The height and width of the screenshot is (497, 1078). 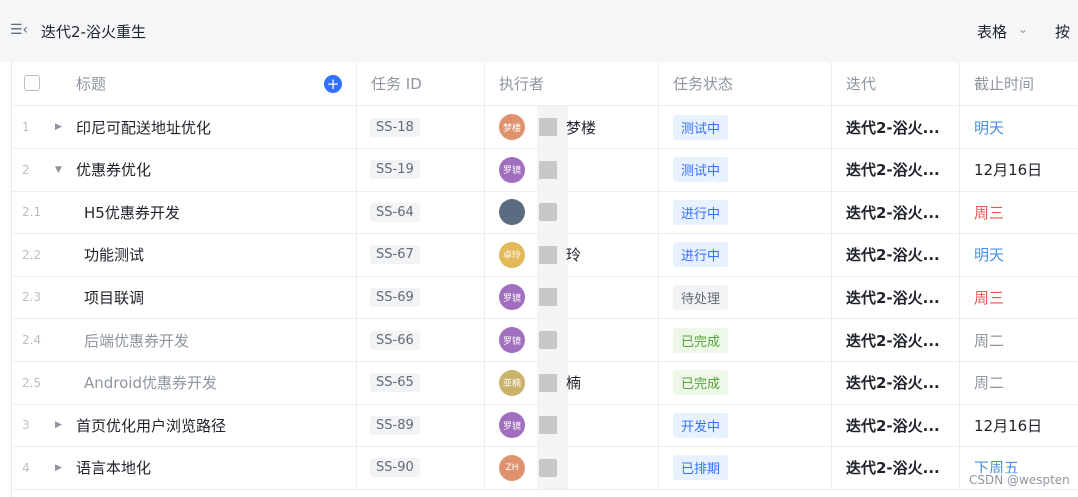 What do you see at coordinates (91, 83) in the screenshot?
I see `header-title-label: 标题` at bounding box center [91, 83].